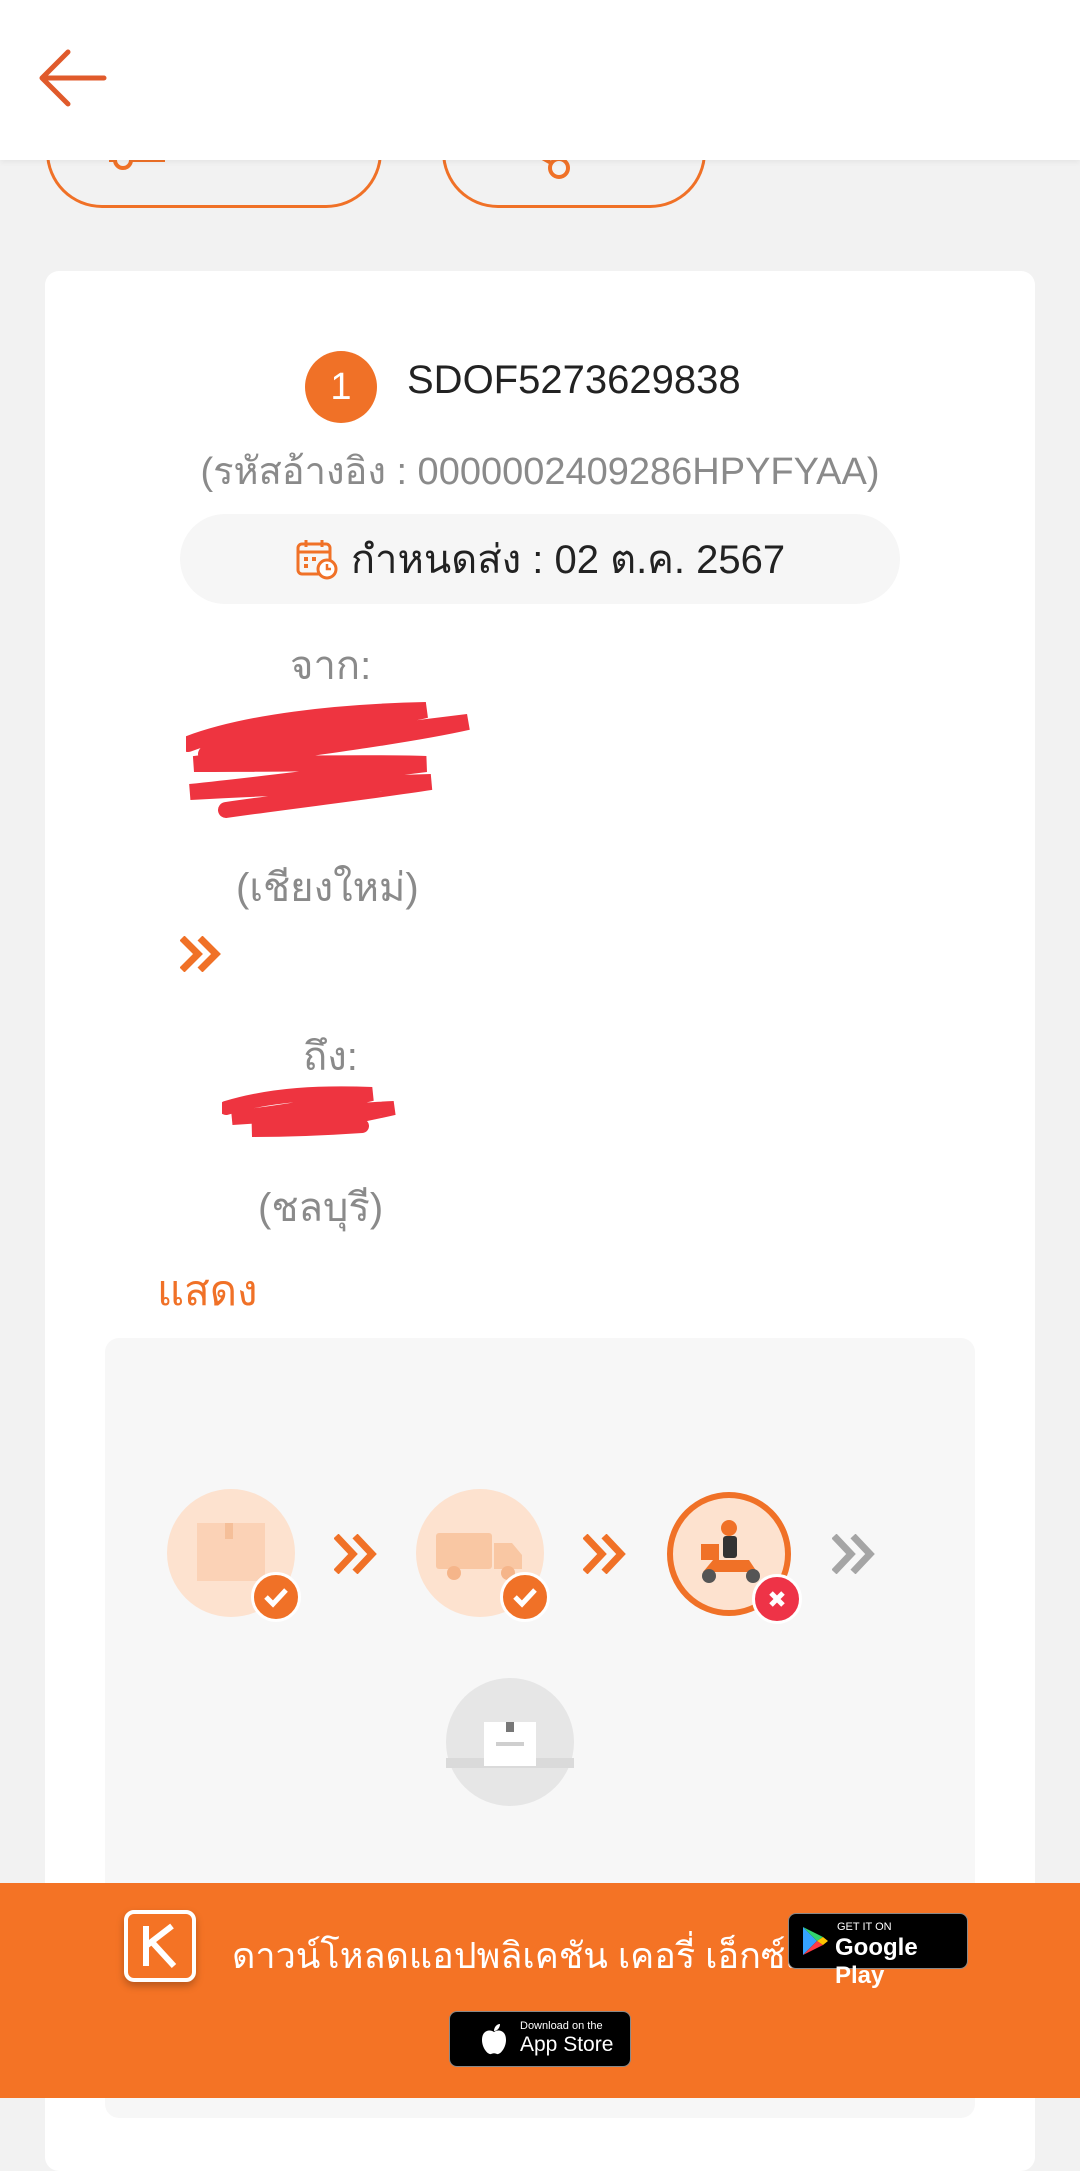  Describe the element at coordinates (567, 2044) in the screenshot. I see `app-store-big-text: App Store` at that location.